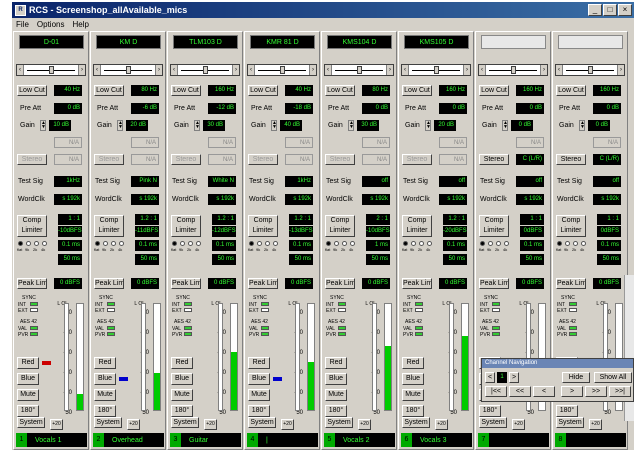  What do you see at coordinates (51, 24) in the screenshot?
I see `menu-options: Options` at bounding box center [51, 24].